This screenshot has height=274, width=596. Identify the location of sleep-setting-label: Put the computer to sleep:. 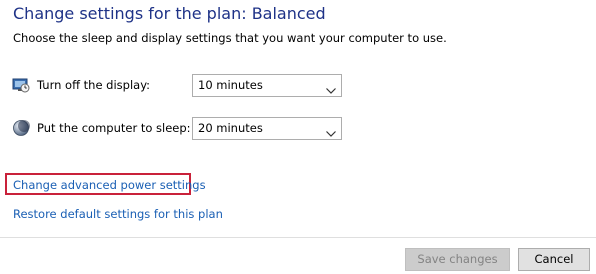
(114, 128).